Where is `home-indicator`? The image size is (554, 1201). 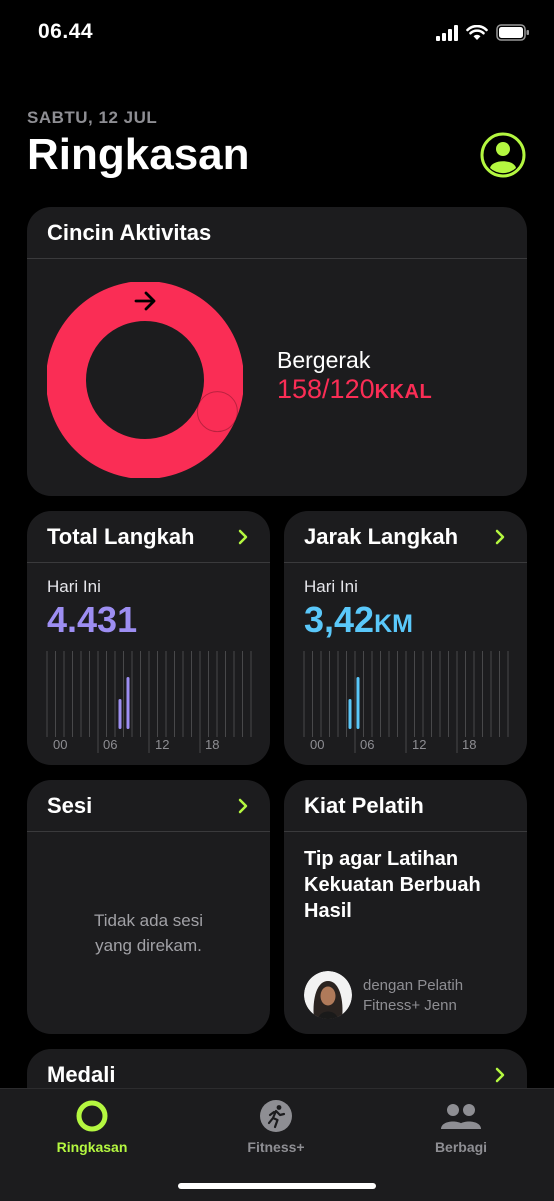
home-indicator is located at coordinates (277, 1186).